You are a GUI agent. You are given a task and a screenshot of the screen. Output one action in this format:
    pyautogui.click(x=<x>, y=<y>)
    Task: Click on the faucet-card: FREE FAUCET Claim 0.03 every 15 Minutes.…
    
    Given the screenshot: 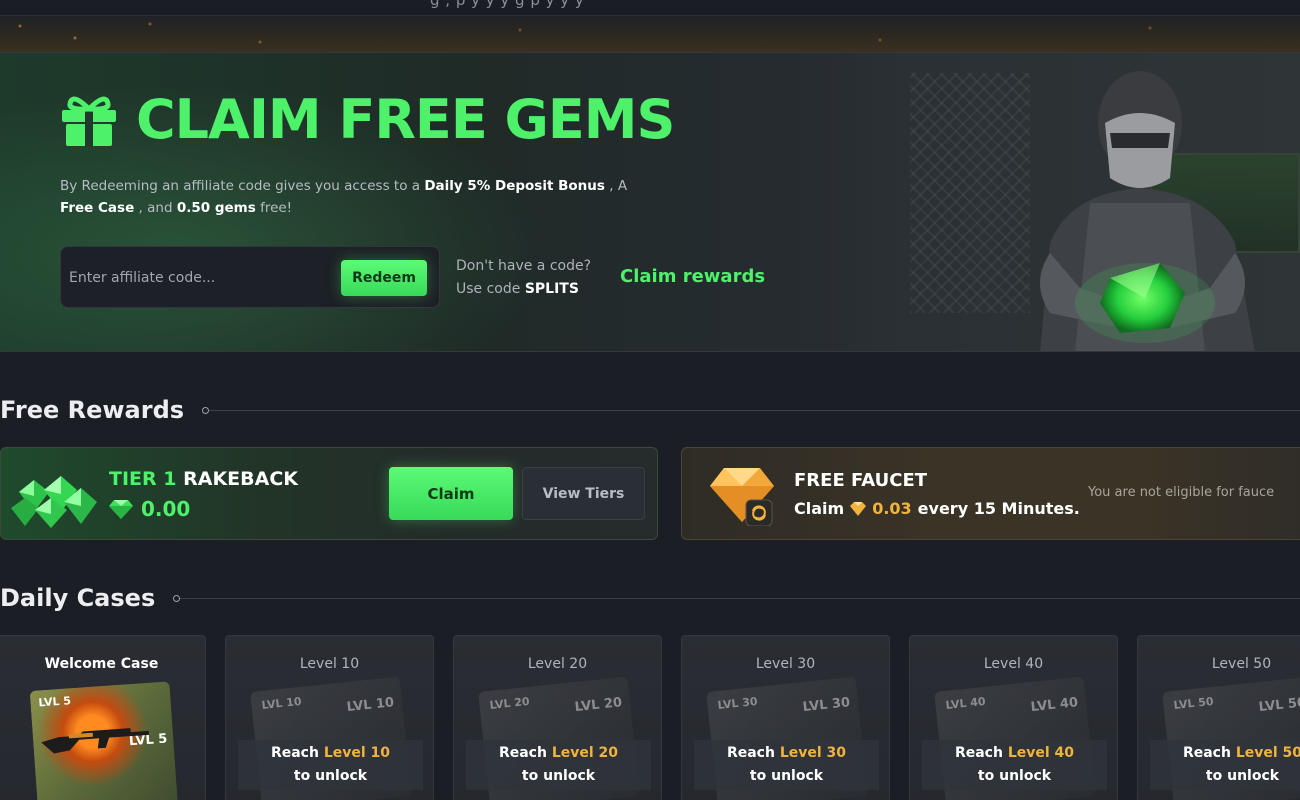 What is the action you would take?
    pyautogui.click(x=990, y=493)
    